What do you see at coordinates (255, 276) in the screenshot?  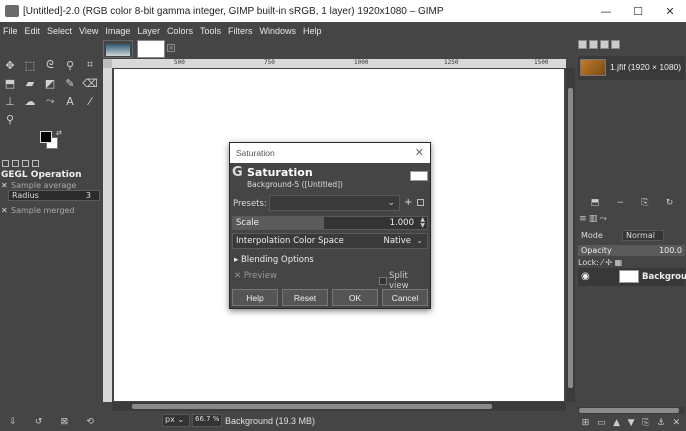 I see `preview-toggle: ✕ Preview` at bounding box center [255, 276].